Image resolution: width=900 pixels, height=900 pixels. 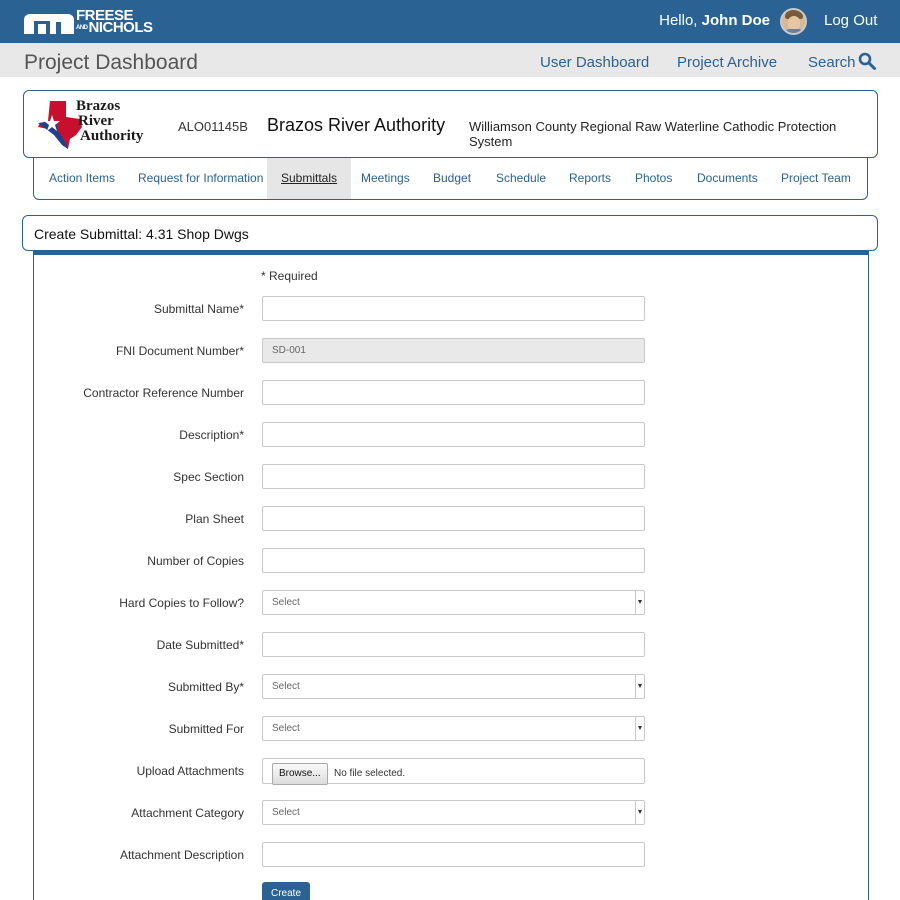 I want to click on search-icon, so click(x=867, y=61).